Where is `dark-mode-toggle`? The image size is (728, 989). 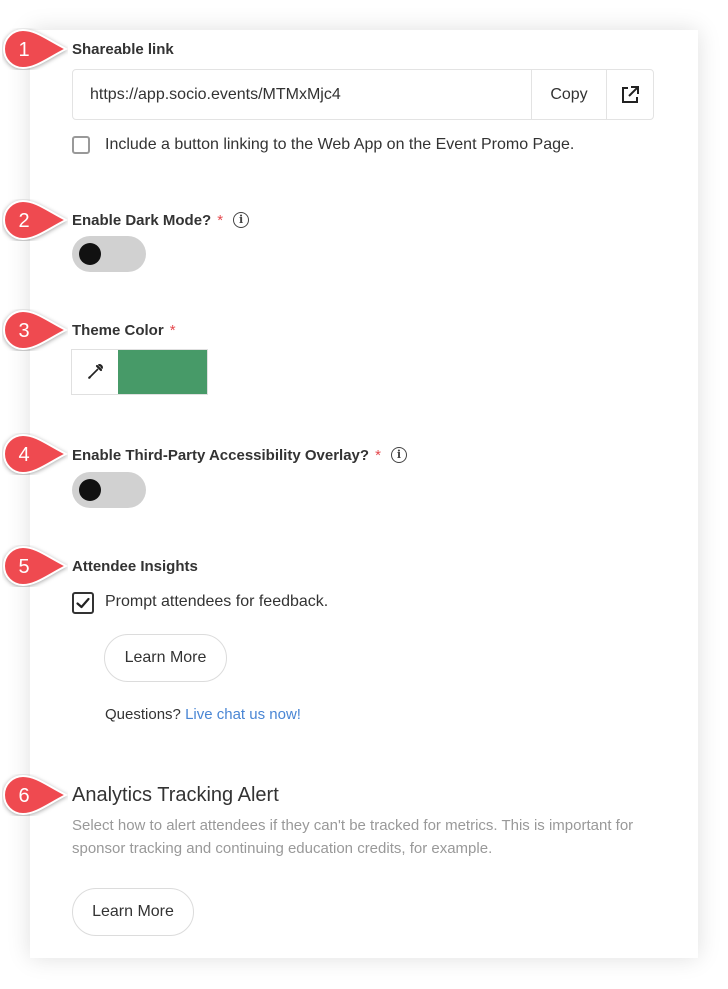 dark-mode-toggle is located at coordinates (109, 254).